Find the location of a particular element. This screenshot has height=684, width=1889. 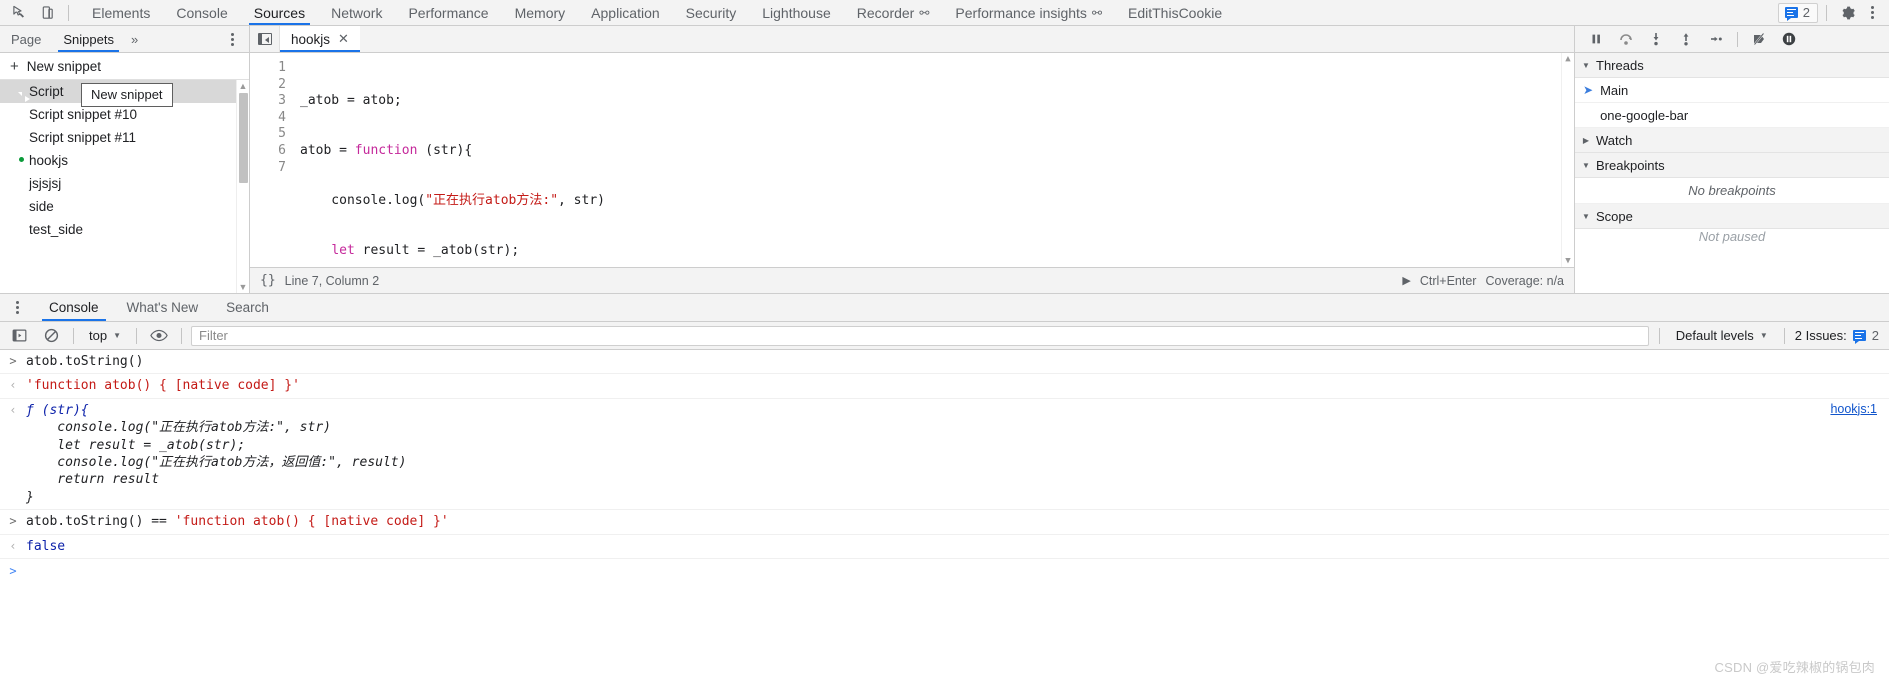

step-into-icon is located at coordinates (1656, 39).